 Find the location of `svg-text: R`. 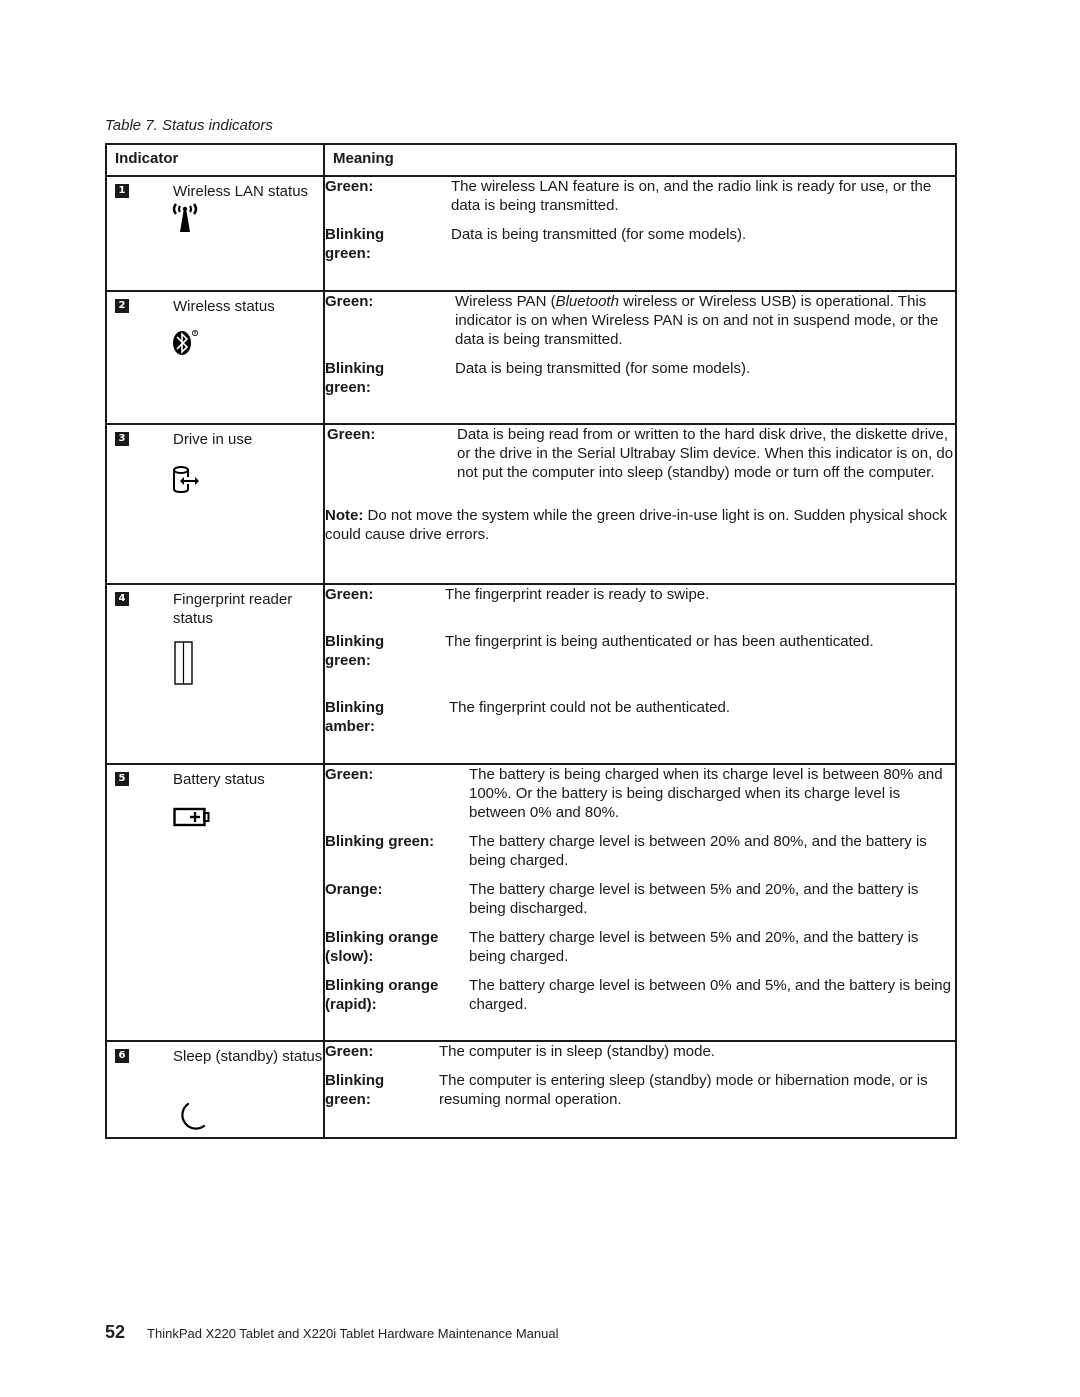

svg-text: R is located at coordinates (195, 333).